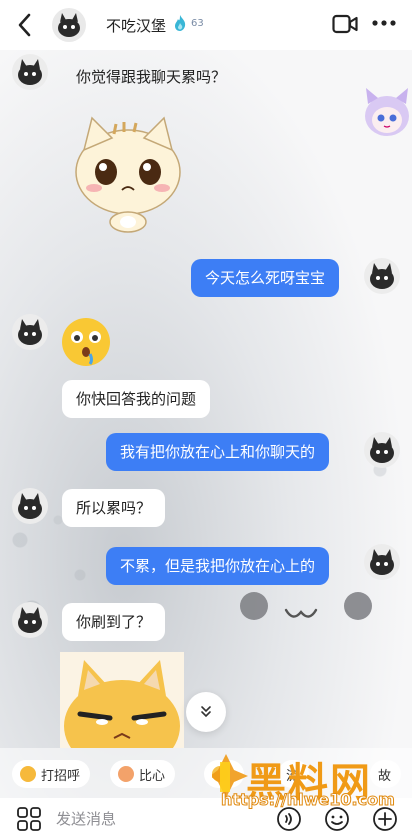 This screenshot has height=838, width=412. Describe the element at coordinates (25, 25) in the screenshot. I see `back-icon` at that location.